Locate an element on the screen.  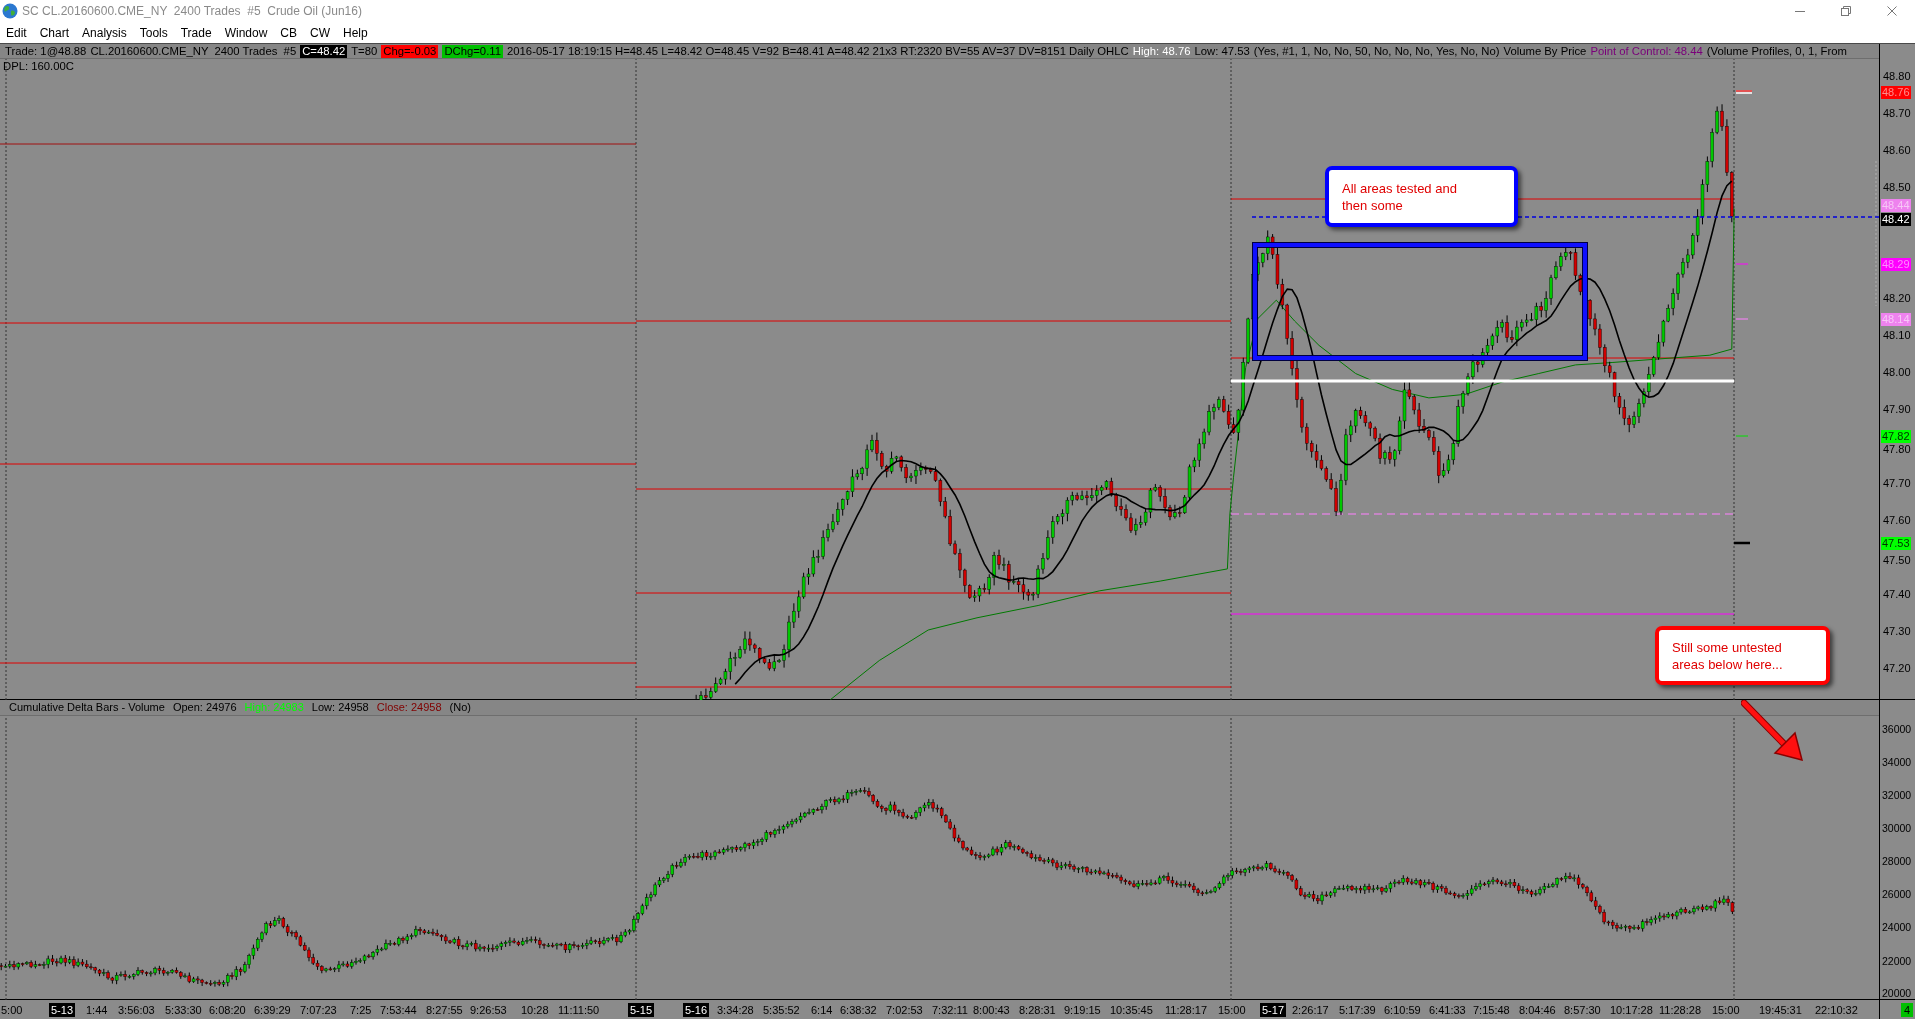
time-label: 6:14 is located at coordinates (822, 1010).